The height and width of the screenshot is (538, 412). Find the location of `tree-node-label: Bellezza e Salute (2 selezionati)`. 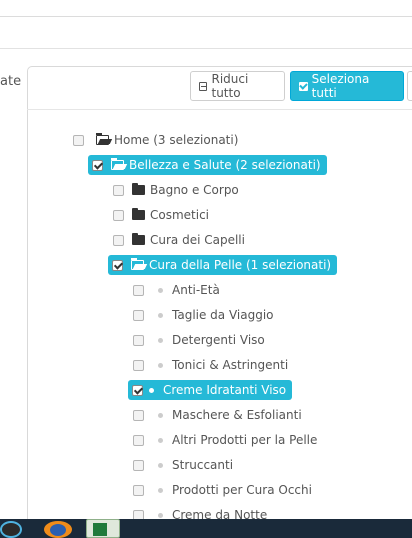

tree-node-label: Bellezza e Salute (2 selezionati) is located at coordinates (225, 165).